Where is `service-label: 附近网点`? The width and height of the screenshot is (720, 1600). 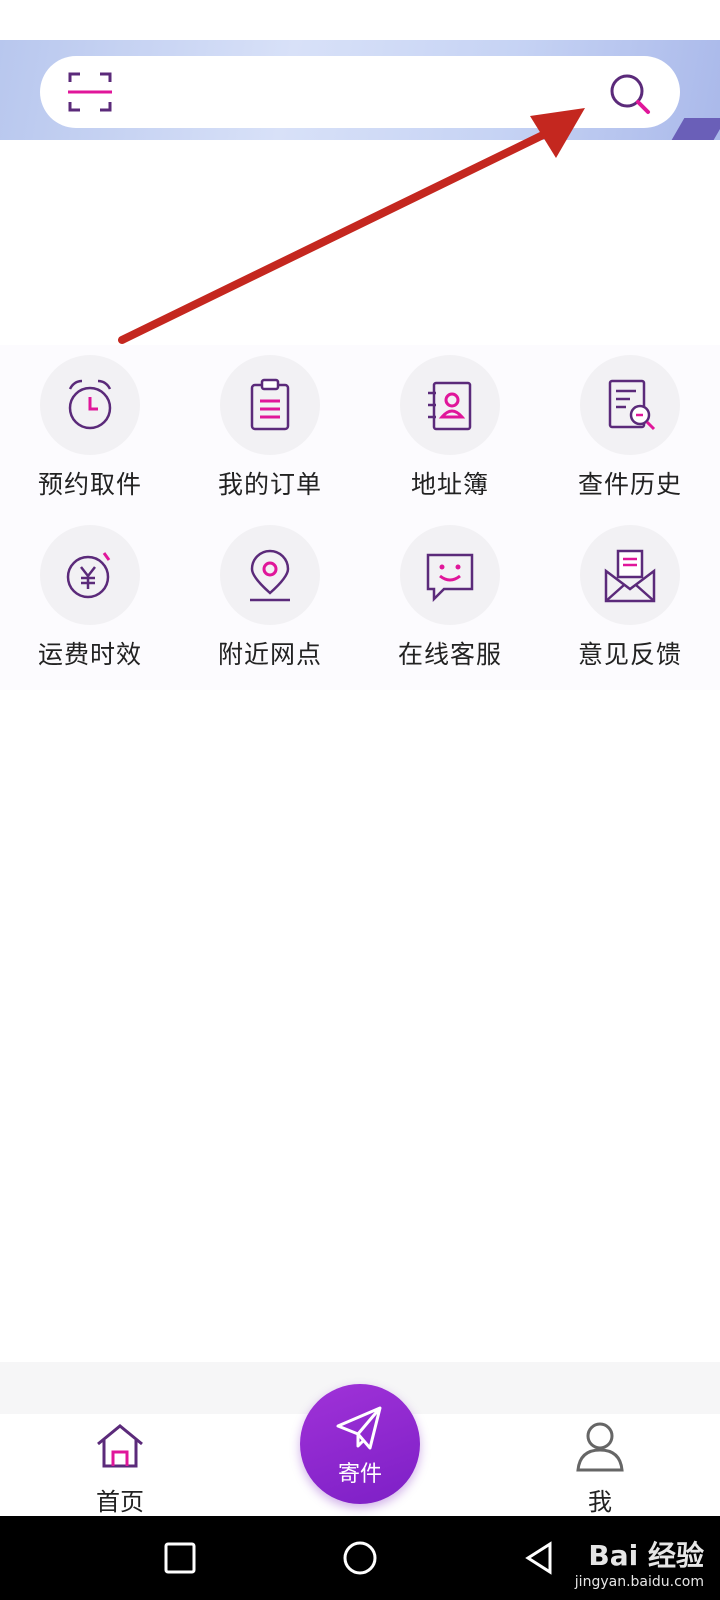
service-label: 附近网点 is located at coordinates (269, 654).